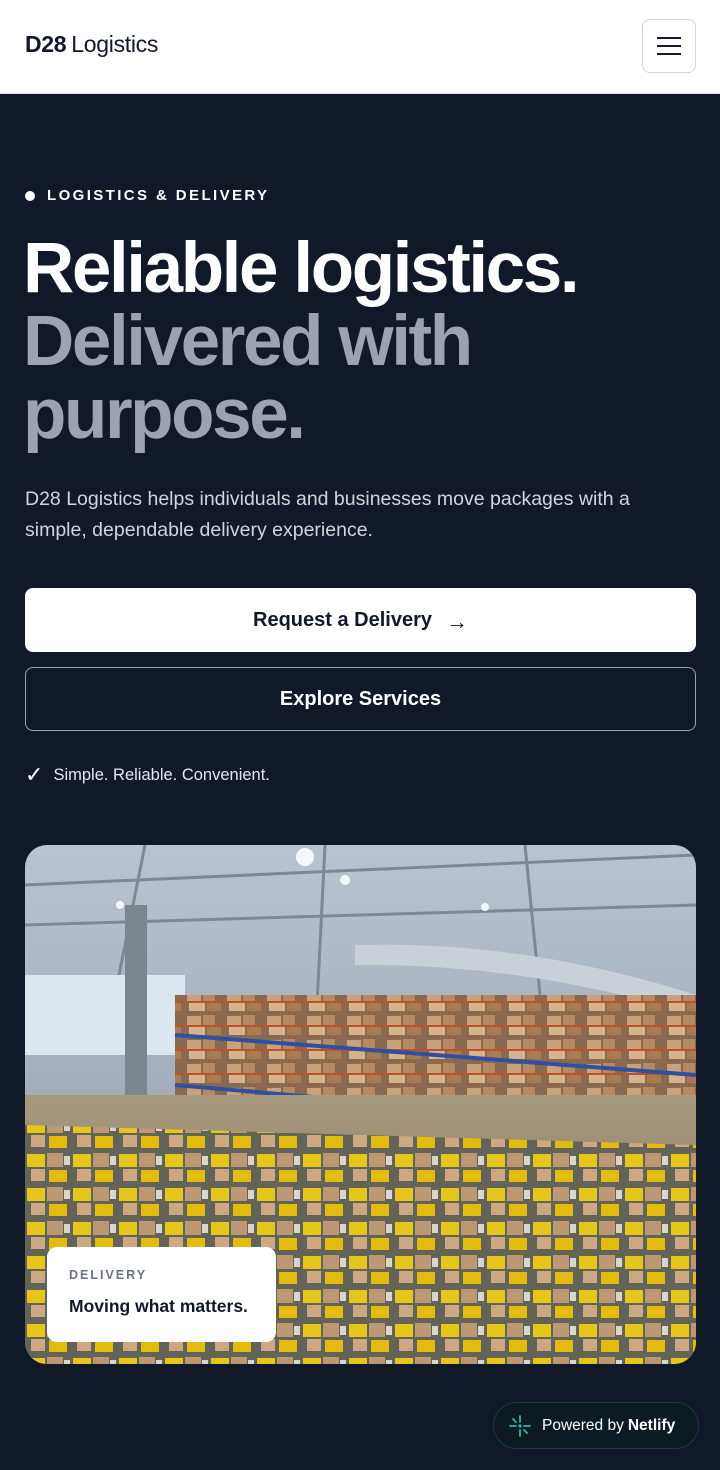 This screenshot has width=720, height=1470. I want to click on explore-services-label: Explore Services, so click(360, 698).